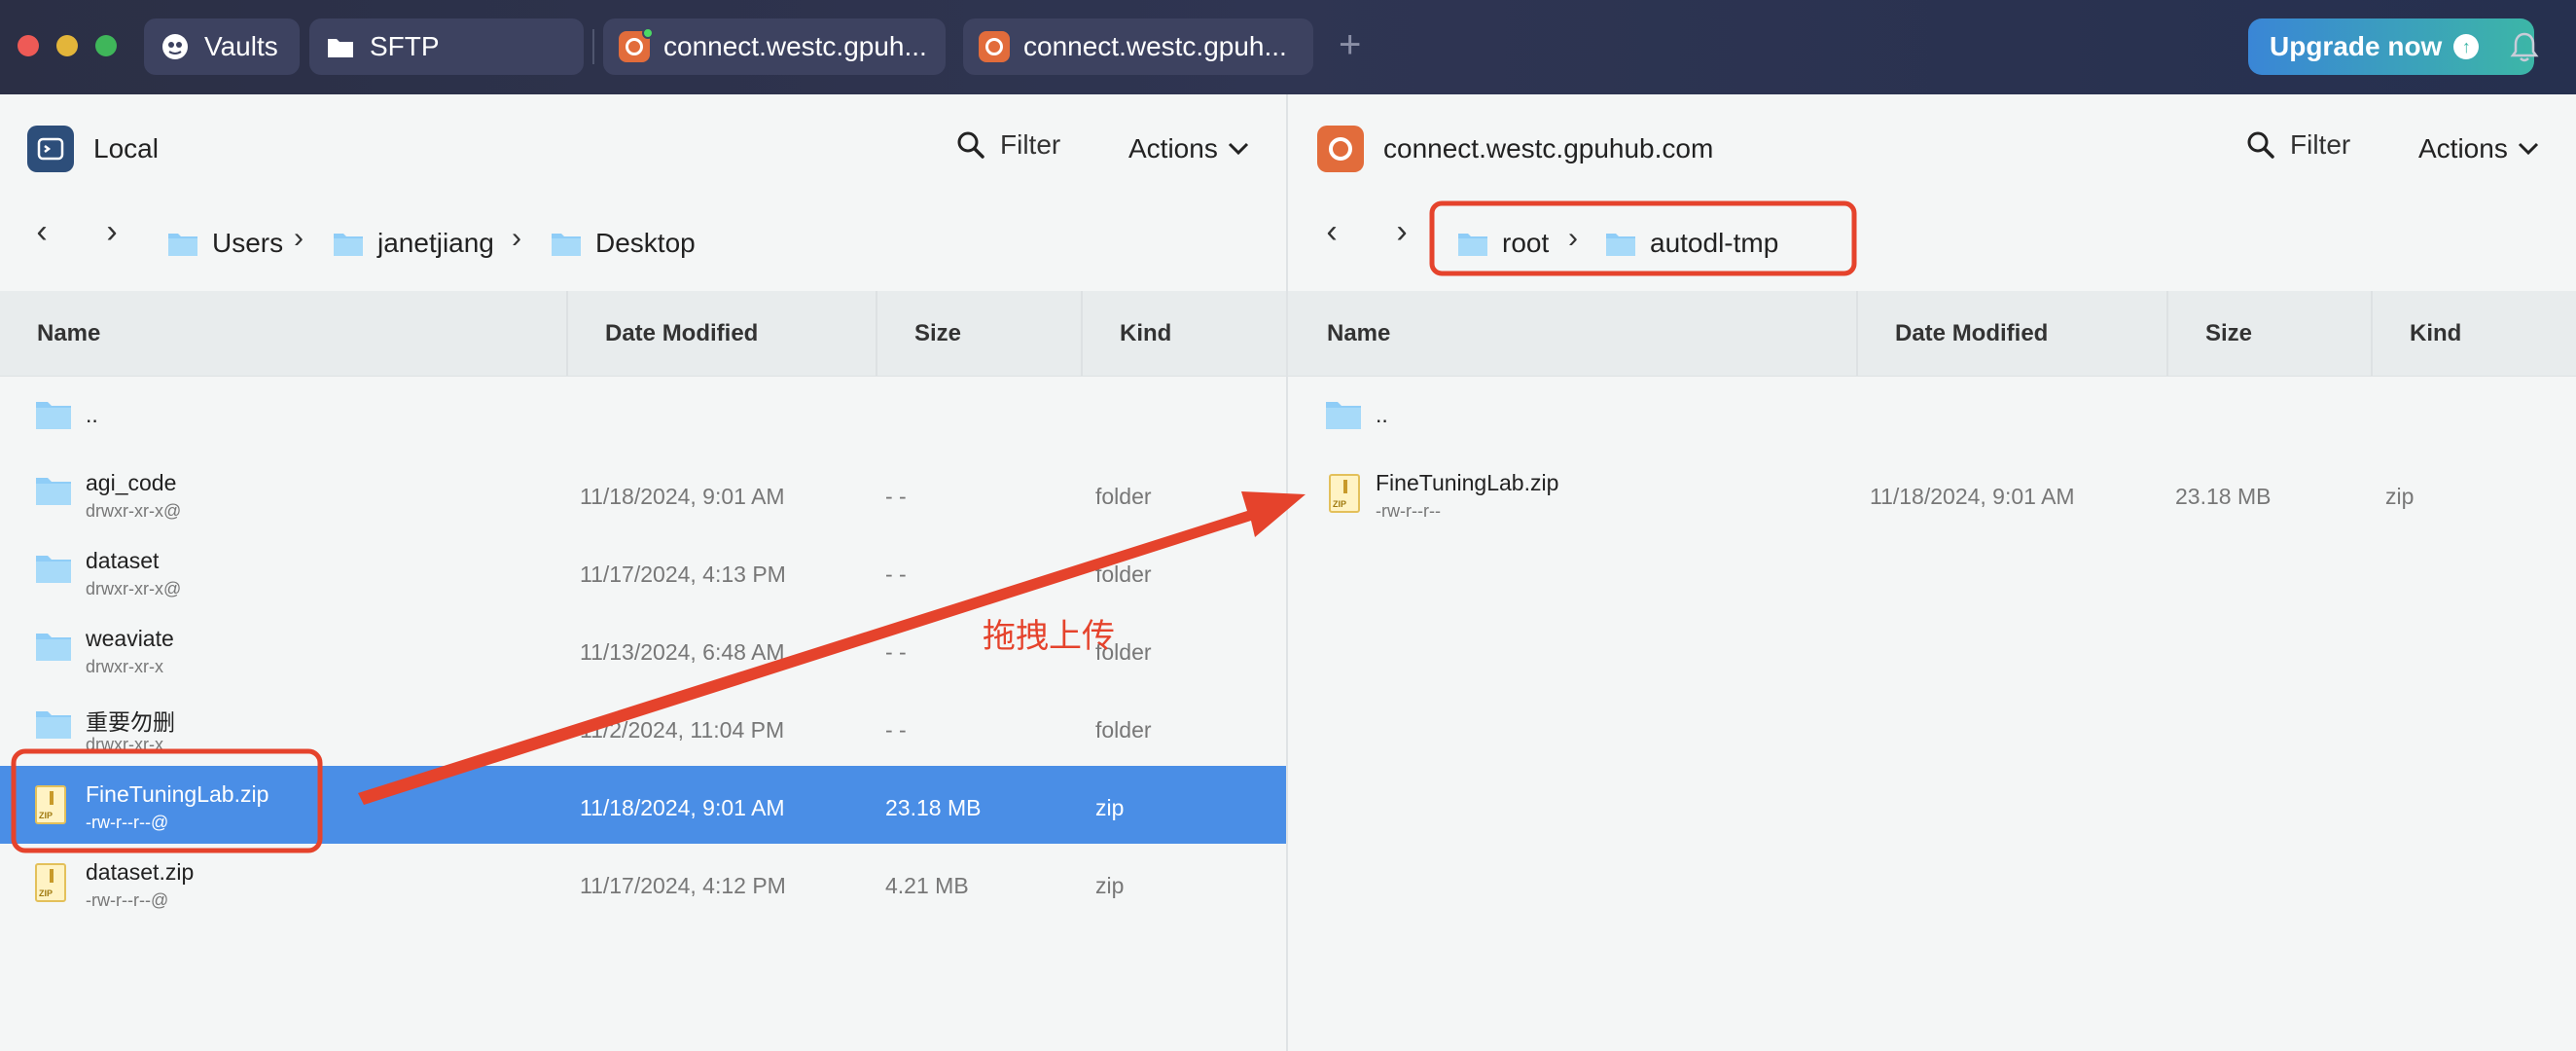 The height and width of the screenshot is (1051, 2576). I want to click on tab-sftp: SFTP, so click(446, 46).